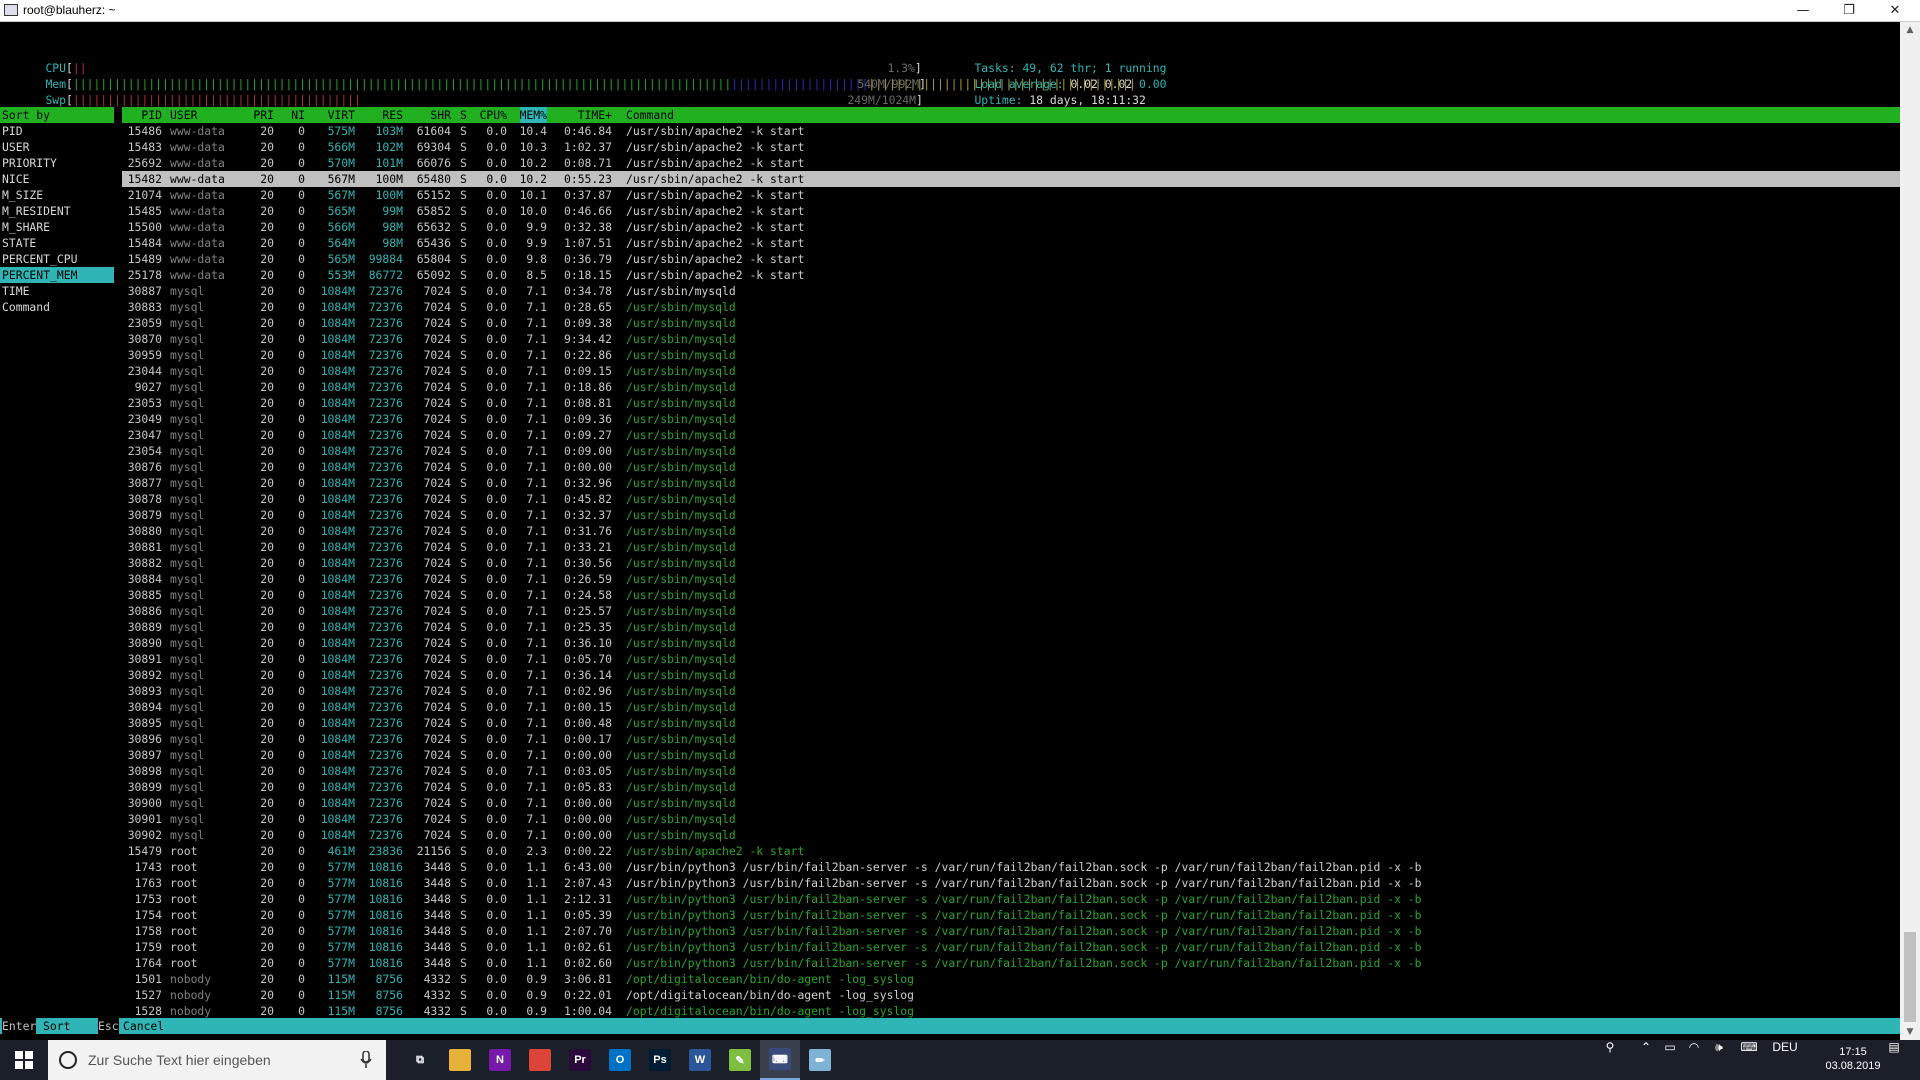 The height and width of the screenshot is (1080, 1920). I want to click on taskbar-app-notepad-plus: ✎, so click(740, 1060).